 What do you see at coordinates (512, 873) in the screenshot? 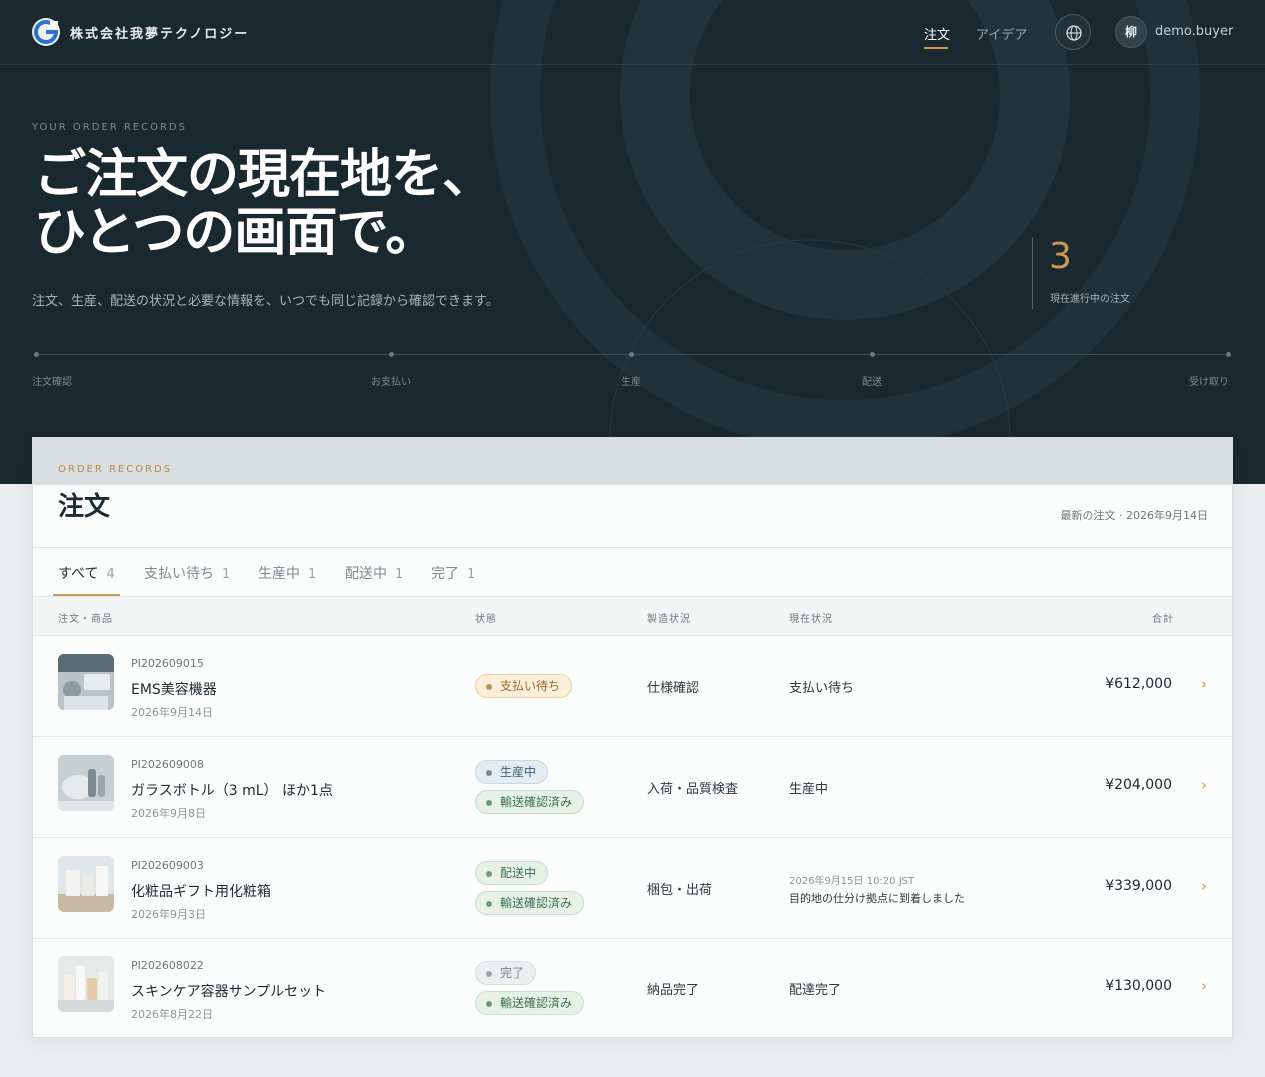
I see `status-badge: 配送中` at bounding box center [512, 873].